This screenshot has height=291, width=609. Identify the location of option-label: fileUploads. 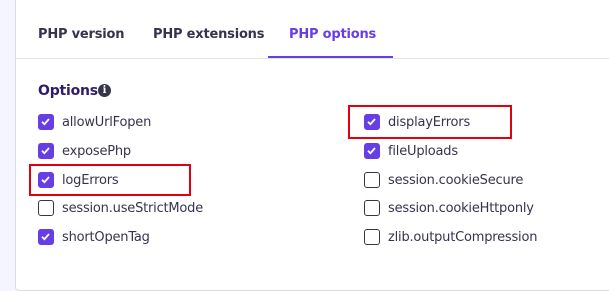
(423, 151).